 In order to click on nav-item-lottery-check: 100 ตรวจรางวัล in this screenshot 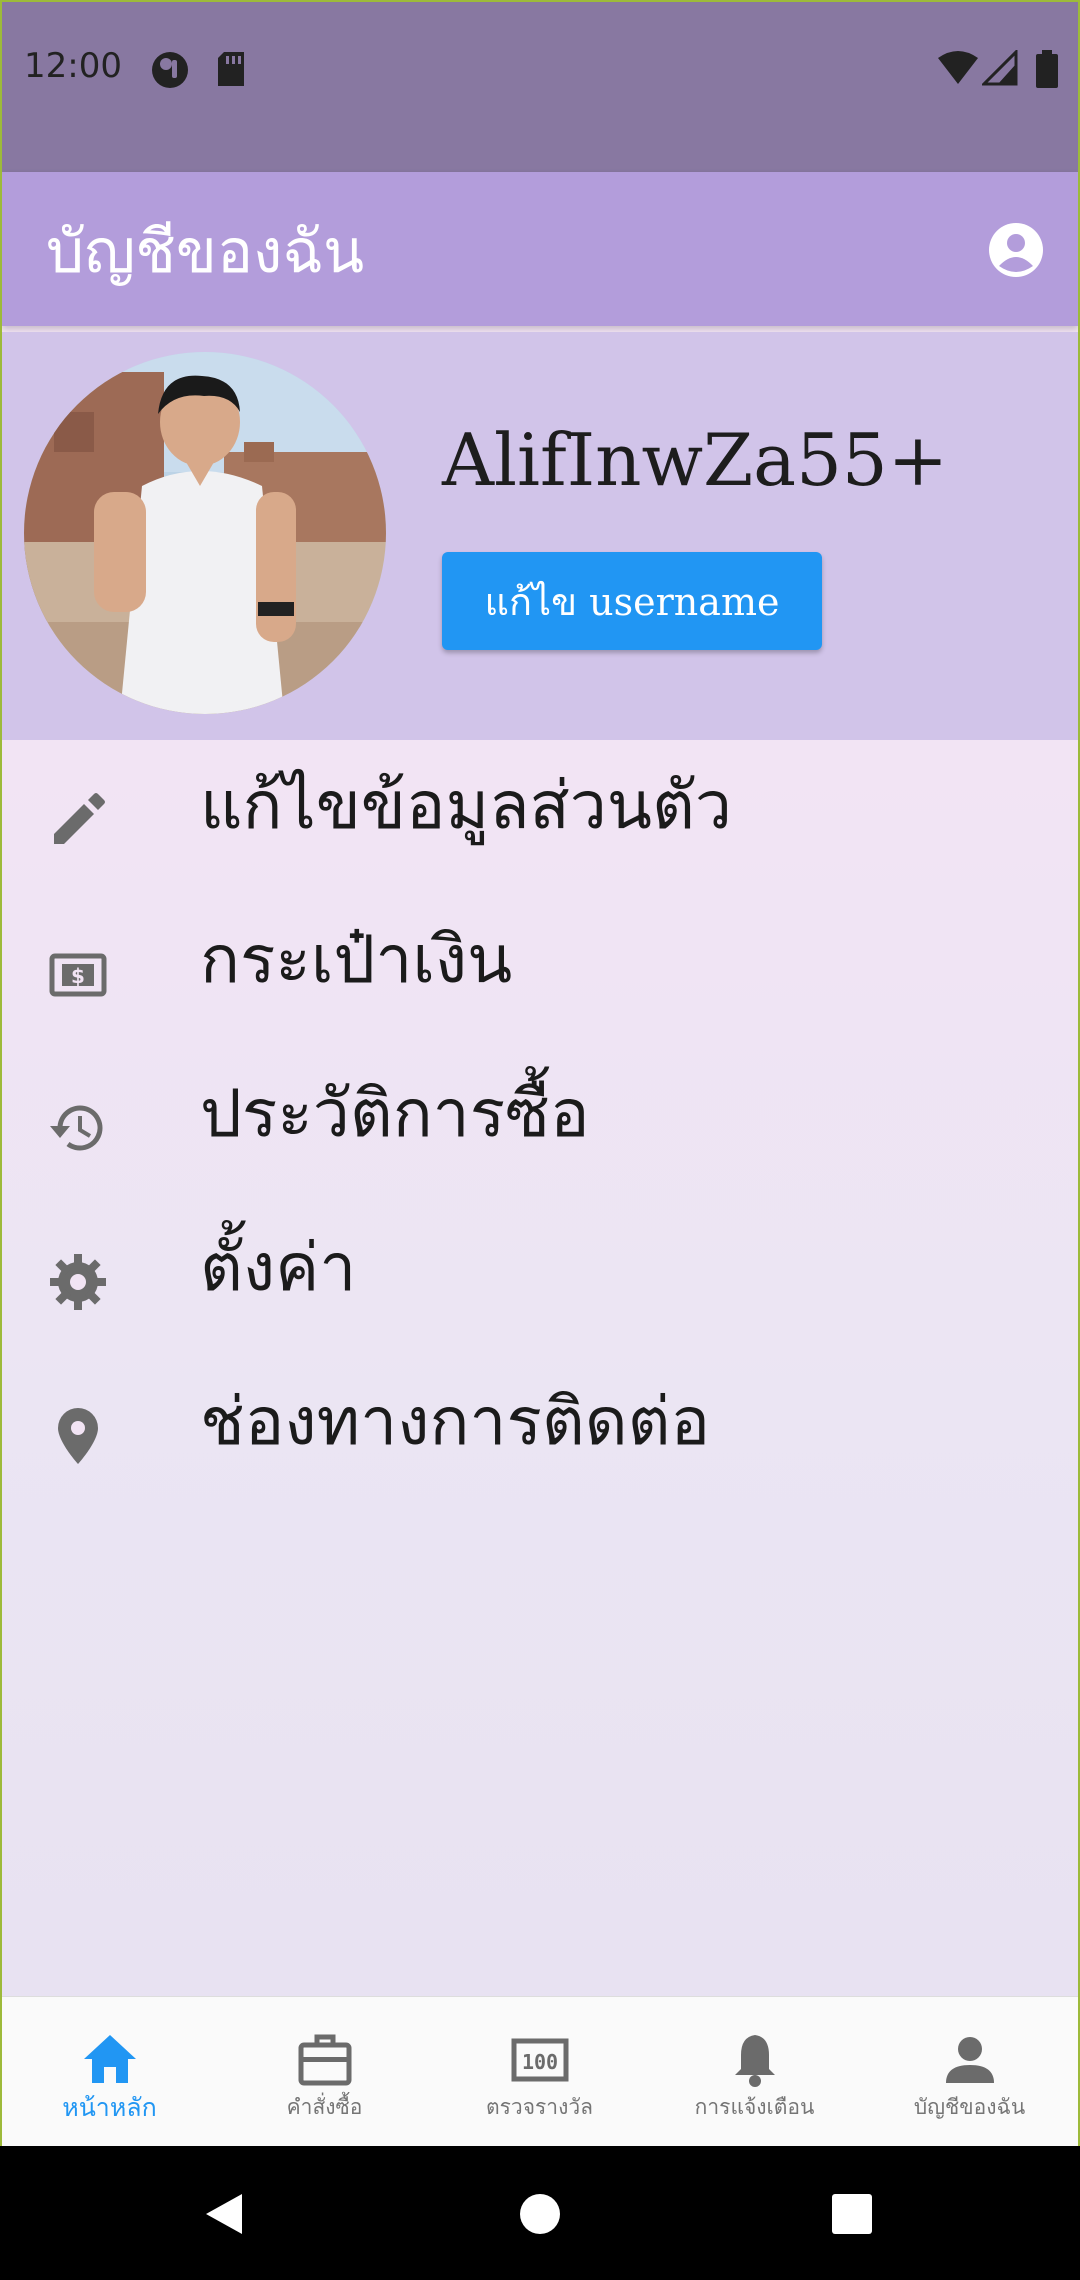, I will do `click(539, 2071)`.